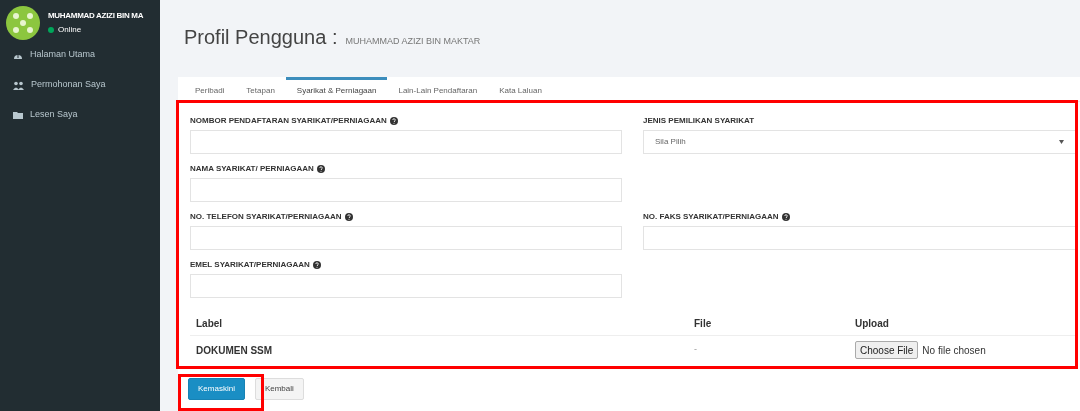 Image resolution: width=1080 pixels, height=411 pixels. Describe the element at coordinates (859, 142) in the screenshot. I see `select-dropdown: Sila Pilih` at that location.